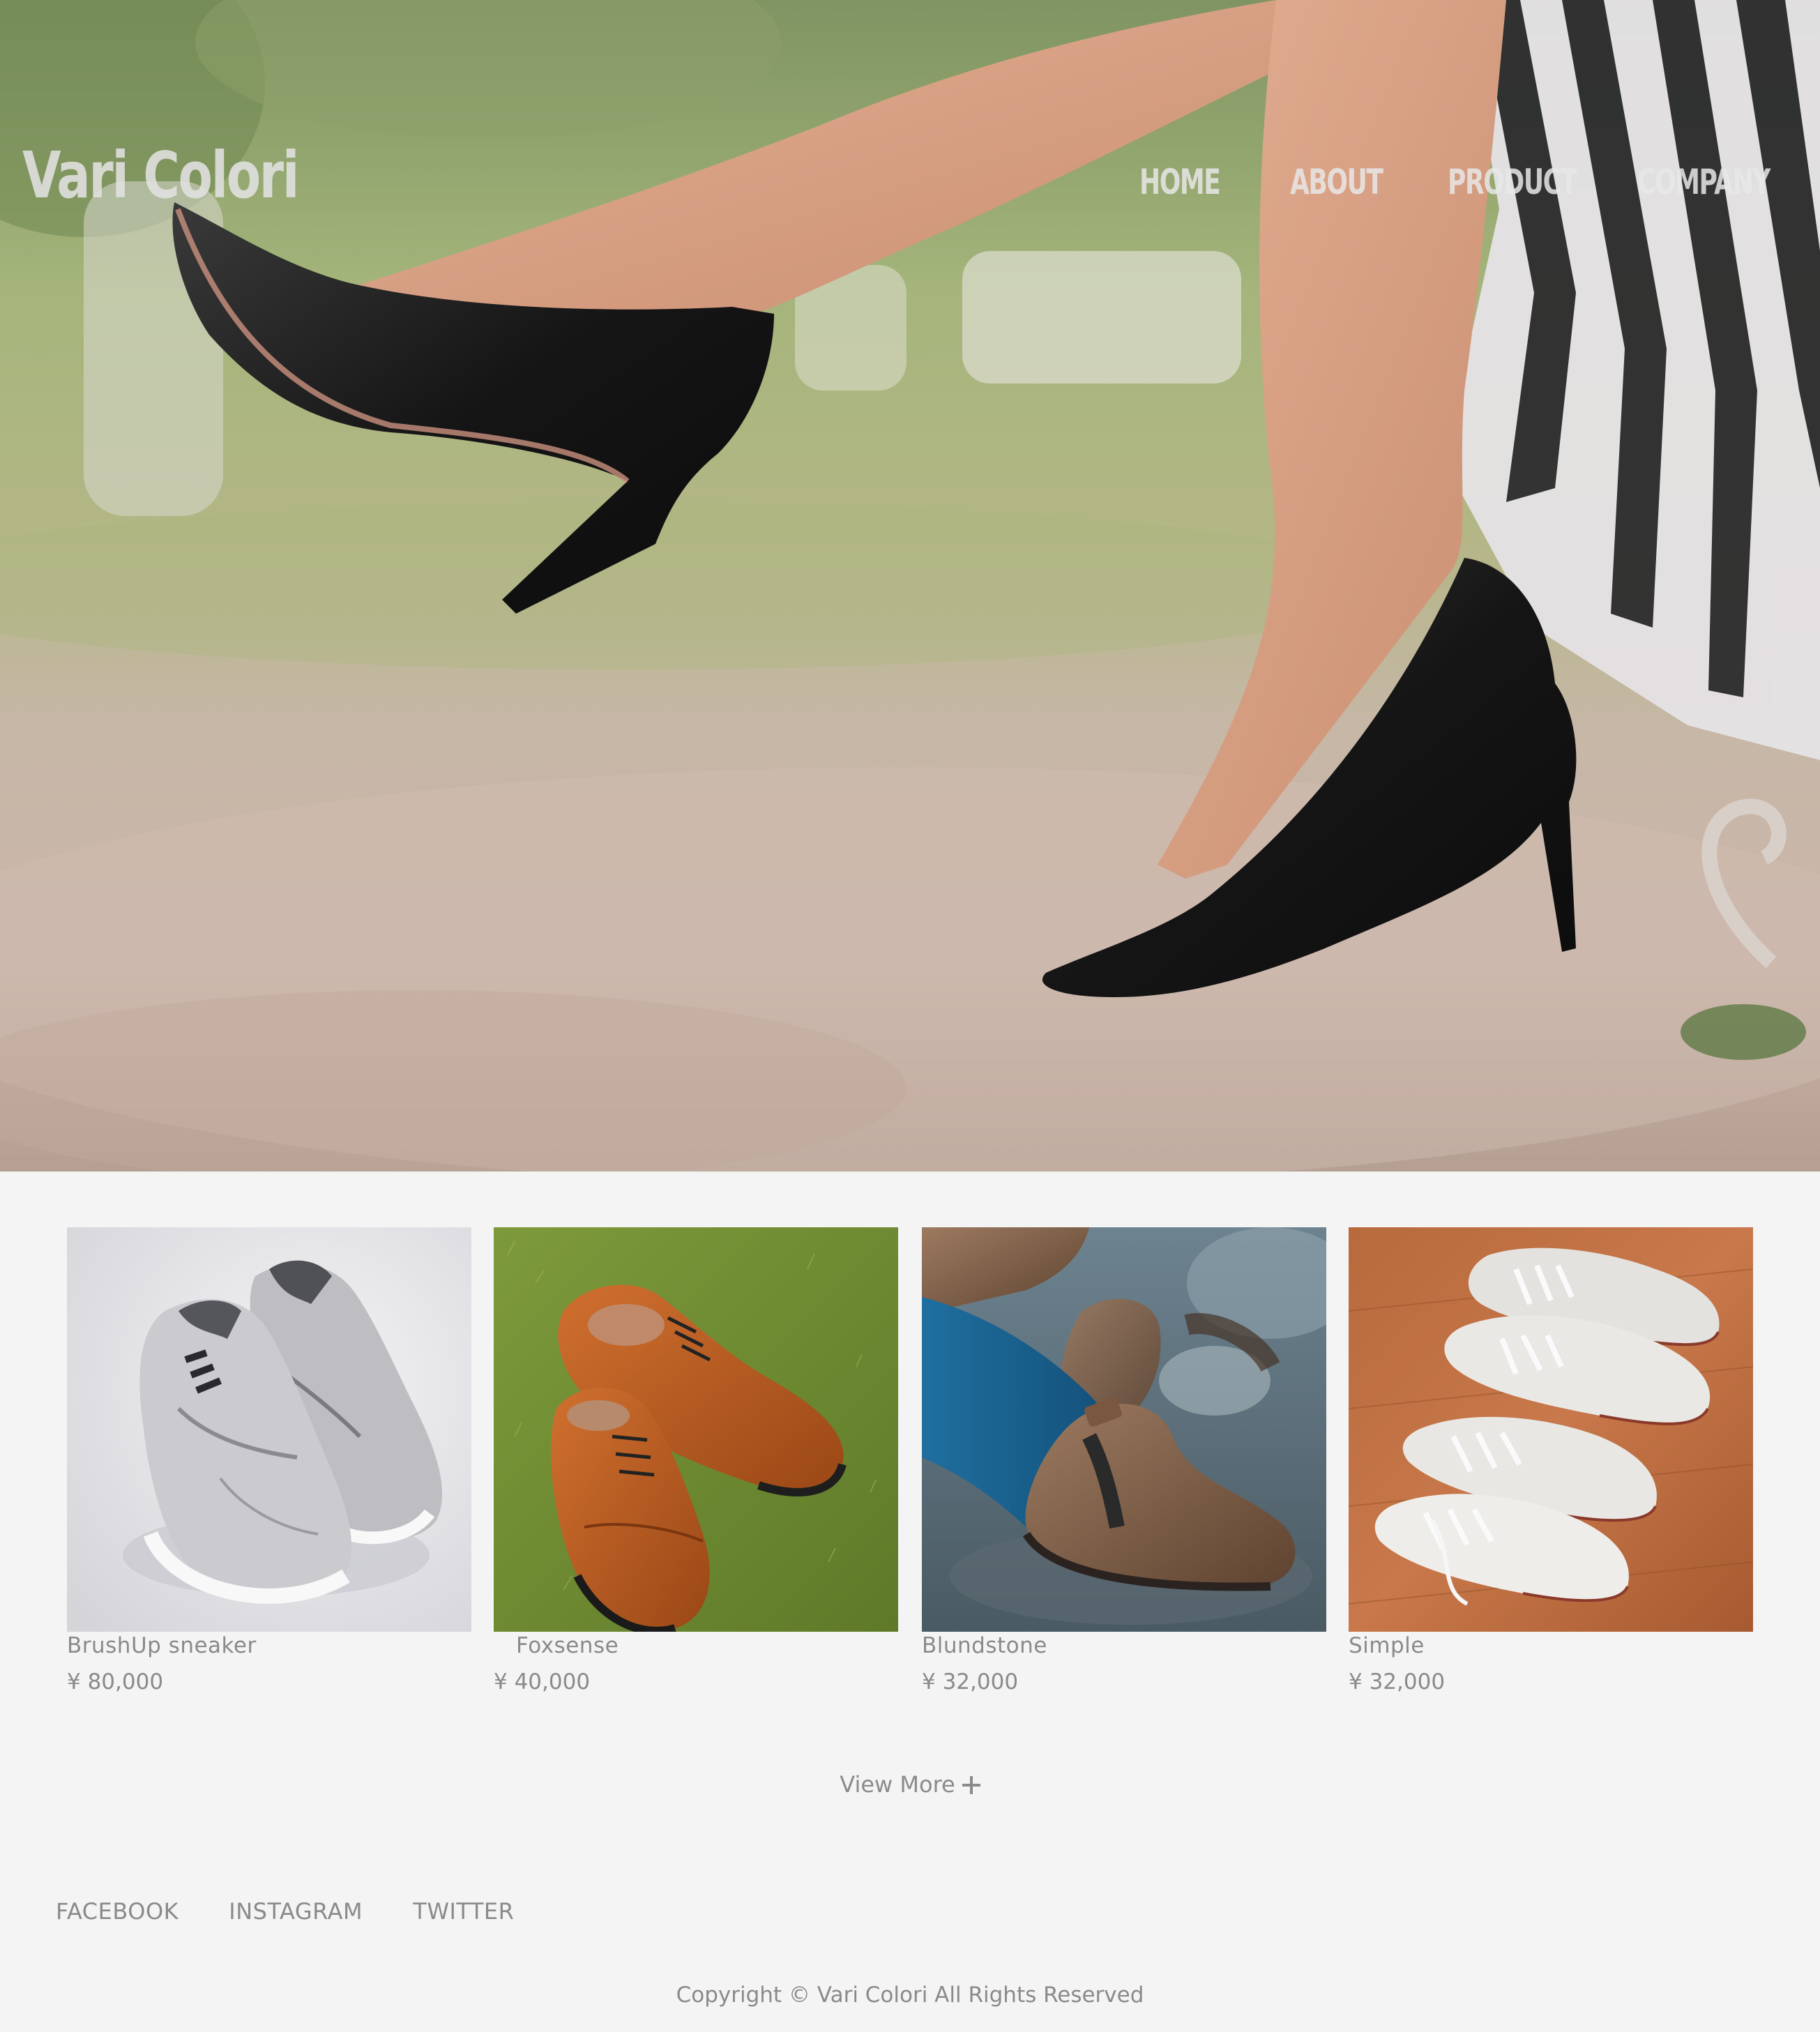 This screenshot has height=2032, width=1820. I want to click on facebook-link: FACEBOOK, so click(117, 1911).